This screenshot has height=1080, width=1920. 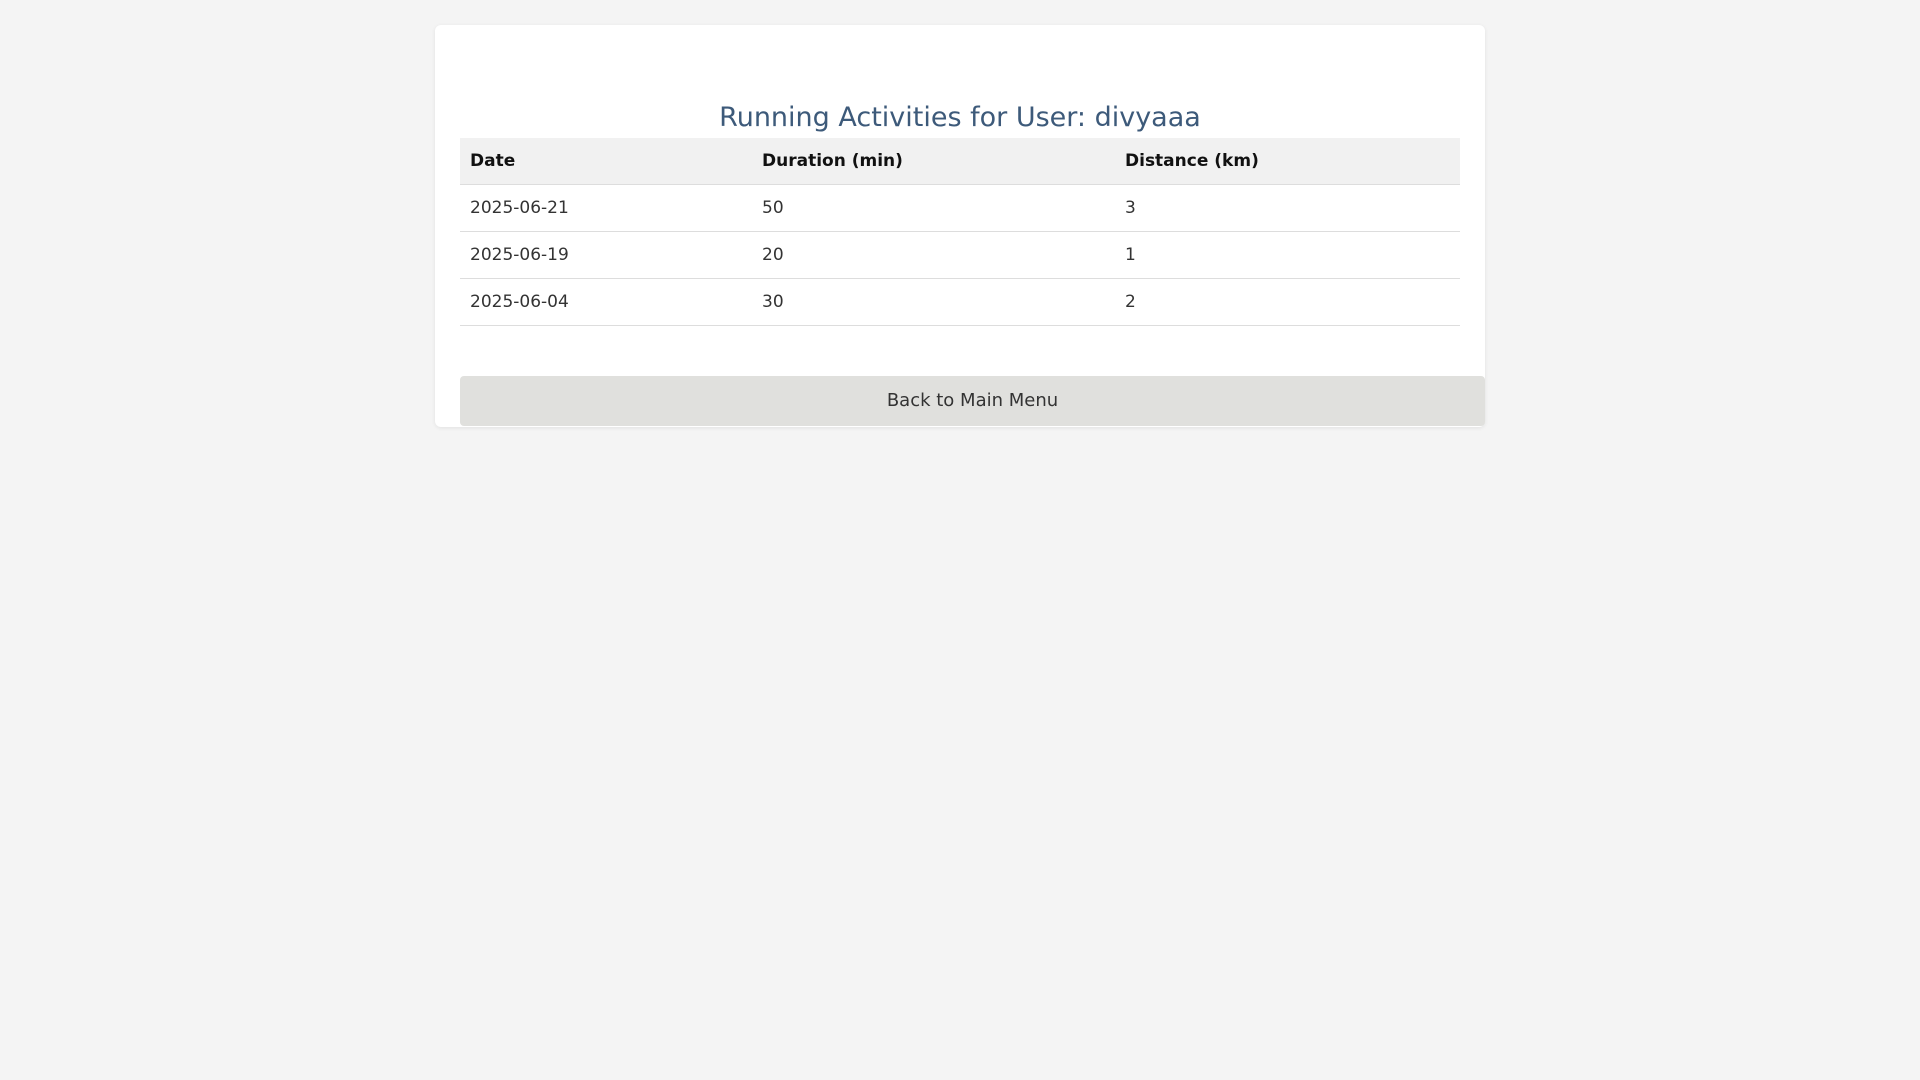 I want to click on table-row: 2025-06-04 30 2, so click(x=960, y=302).